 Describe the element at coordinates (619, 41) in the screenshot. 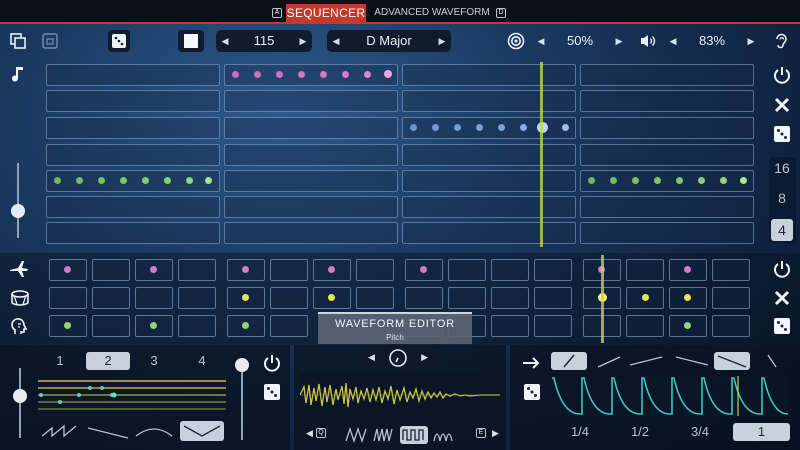

I see `swing-increase-icon: ▶` at that location.